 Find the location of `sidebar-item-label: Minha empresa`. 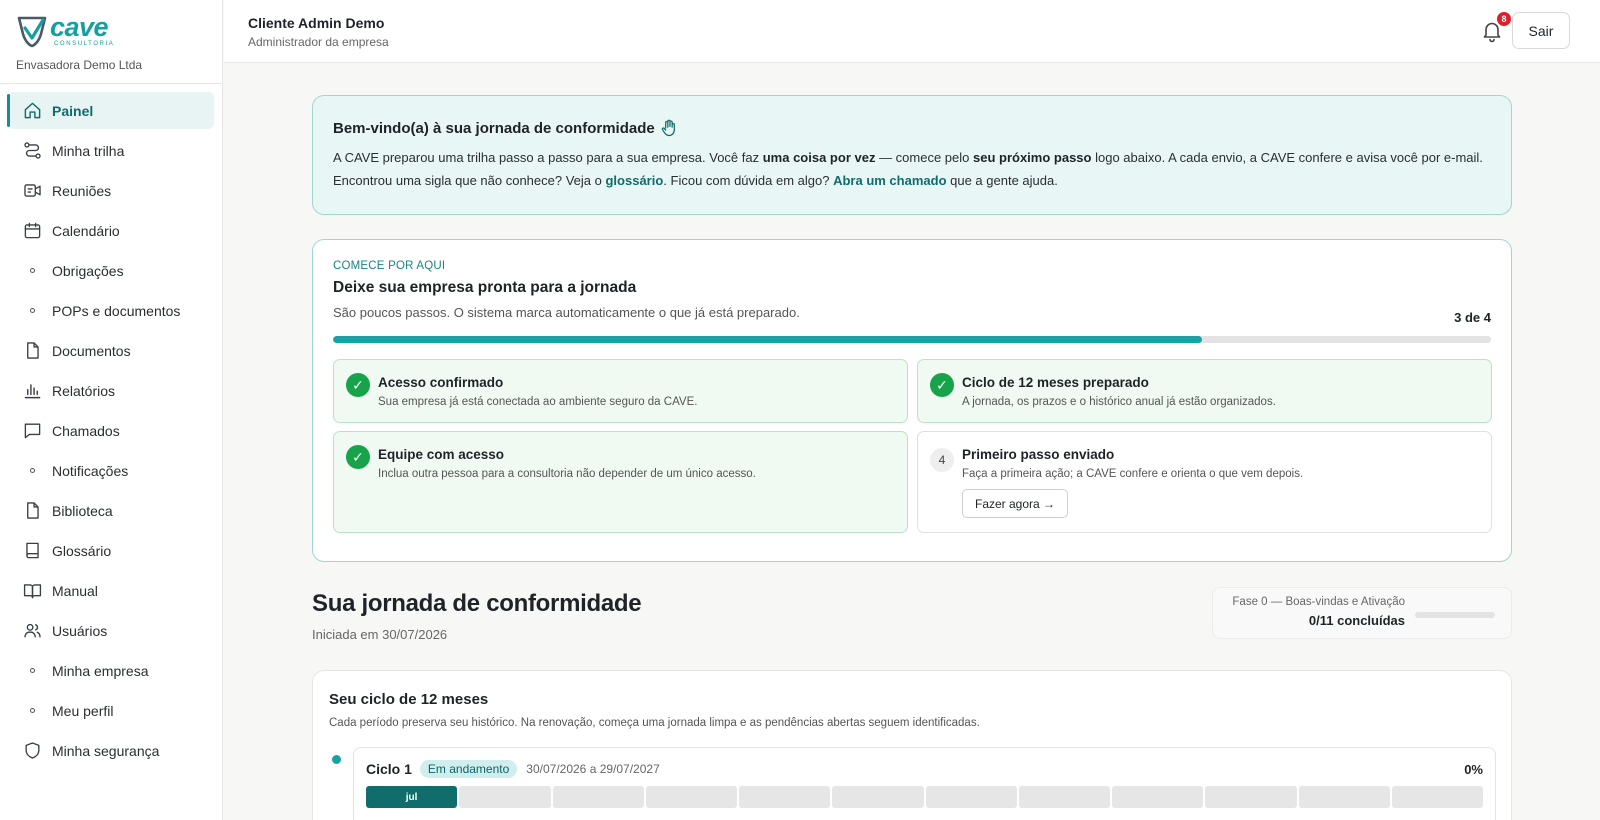

sidebar-item-label: Minha empresa is located at coordinates (100, 670).